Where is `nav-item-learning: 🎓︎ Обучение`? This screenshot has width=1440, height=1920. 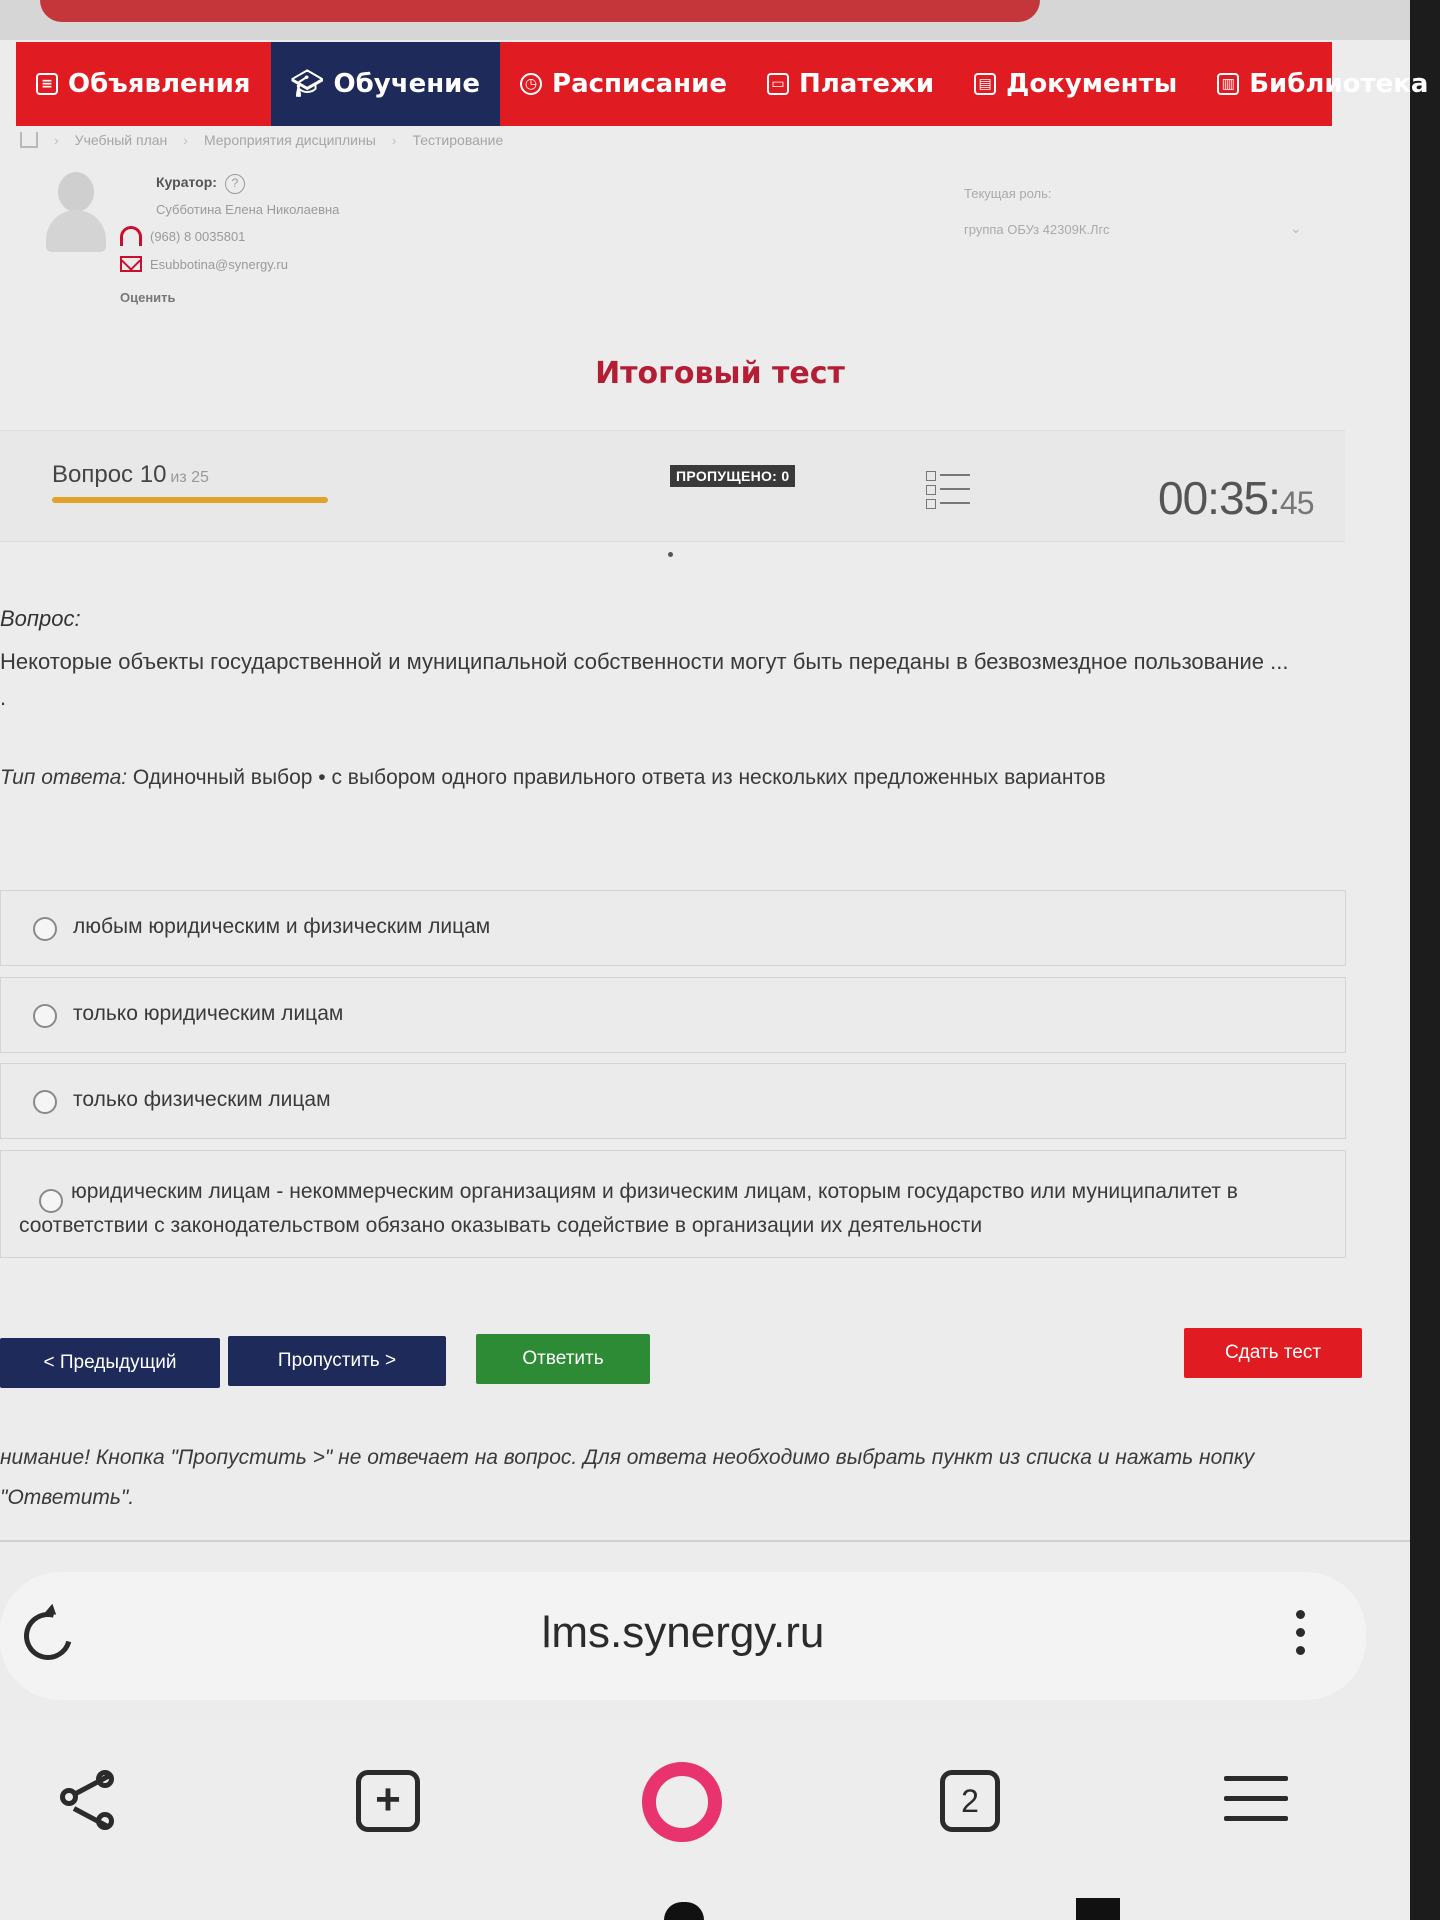
nav-item-learning: 🎓︎ Обучение is located at coordinates (385, 84).